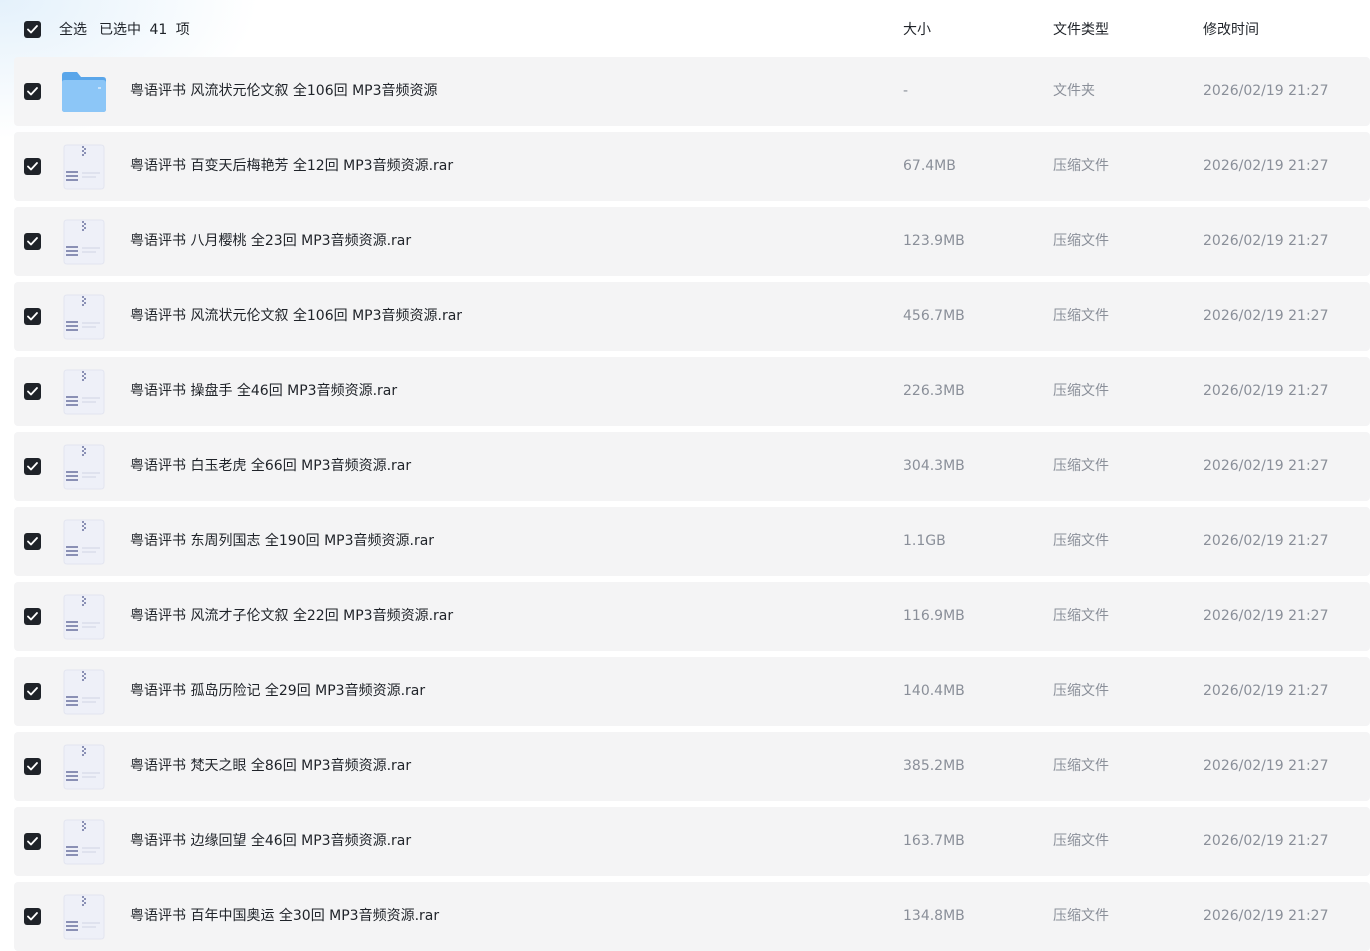  What do you see at coordinates (282, 541) in the screenshot?
I see `file-name: 粤语评书 东周列国志 全190回 MP3音频资源.rar` at bounding box center [282, 541].